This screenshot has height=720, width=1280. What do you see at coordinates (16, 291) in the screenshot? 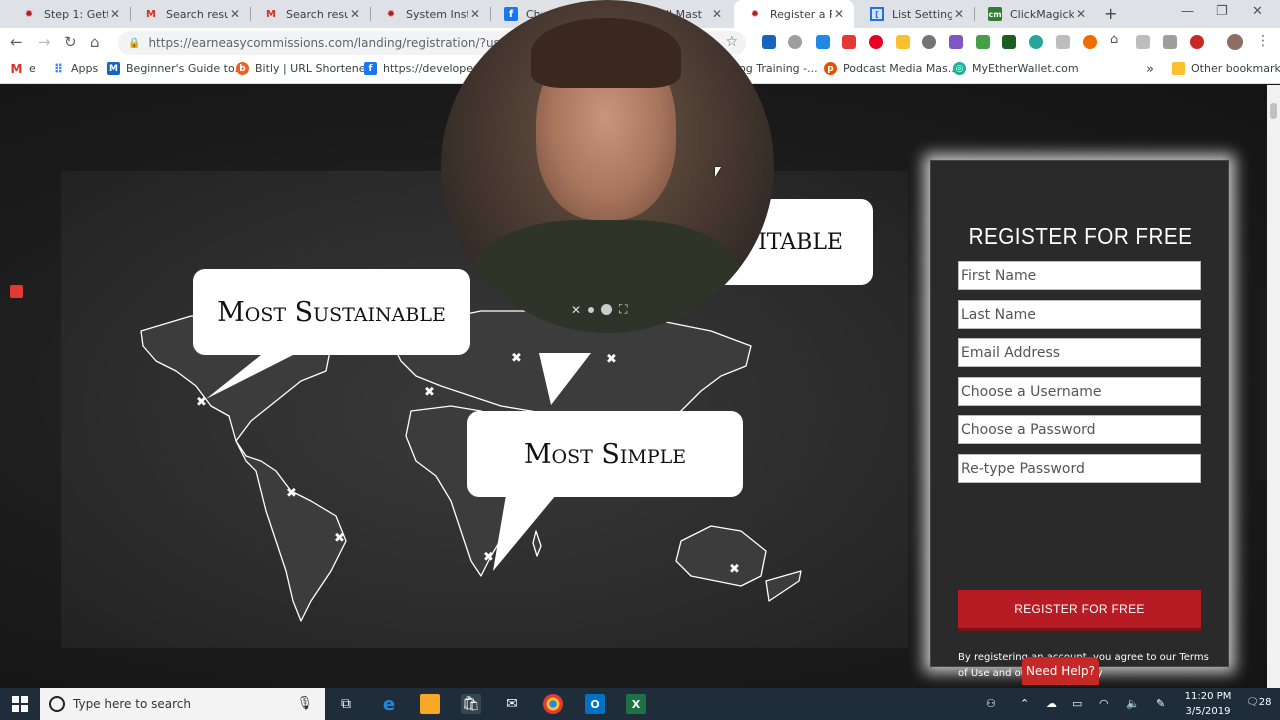
I see `record-indicator-icon` at bounding box center [16, 291].